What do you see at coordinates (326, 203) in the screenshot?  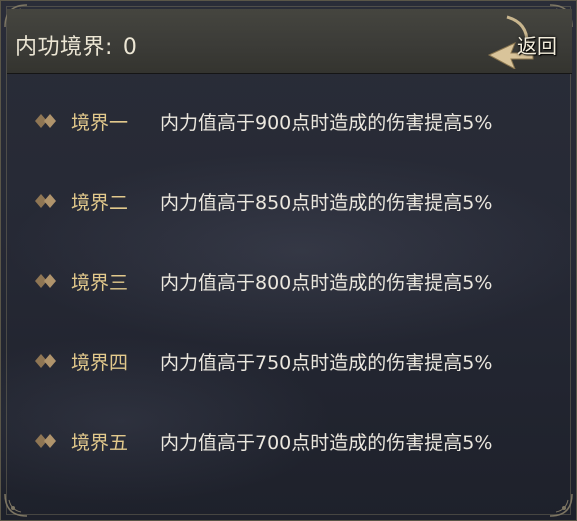 I see `realm-description: 内力值高于850点时造成的伤害提高5%` at bounding box center [326, 203].